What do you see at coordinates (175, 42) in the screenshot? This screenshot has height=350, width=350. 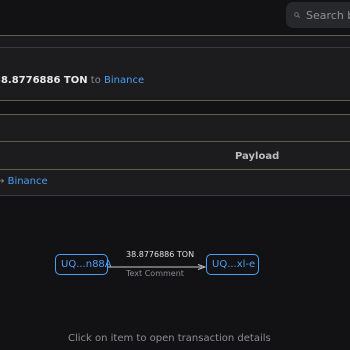 I see `summary-divider` at bounding box center [175, 42].